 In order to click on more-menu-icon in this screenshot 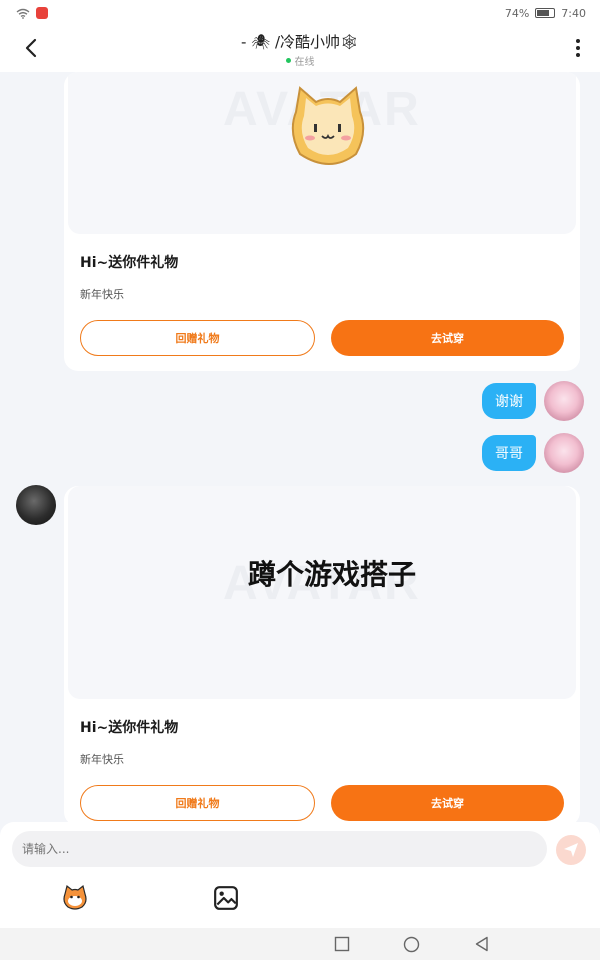, I will do `click(578, 49)`.